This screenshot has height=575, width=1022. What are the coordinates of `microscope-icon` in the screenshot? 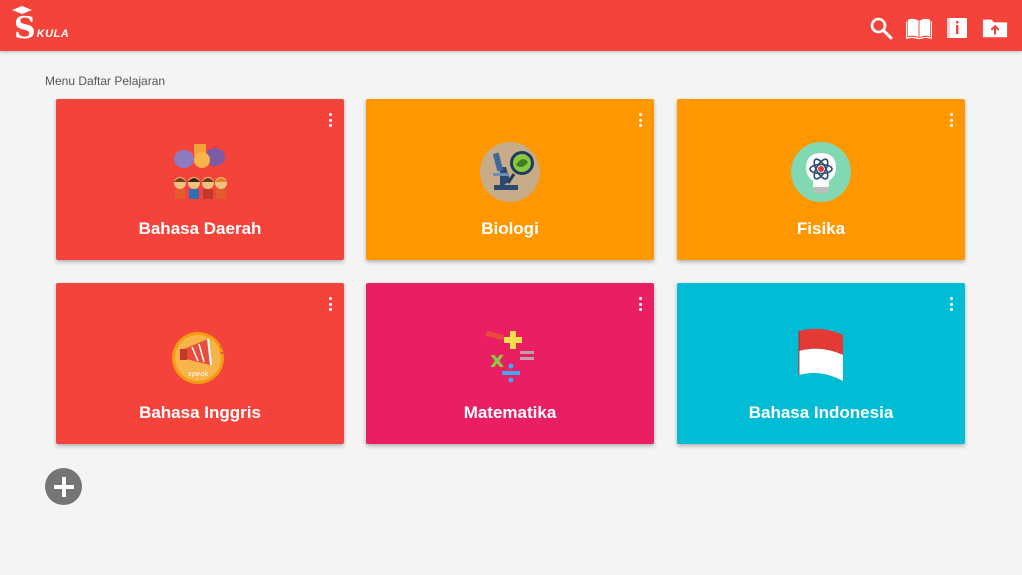 It's located at (510, 172).